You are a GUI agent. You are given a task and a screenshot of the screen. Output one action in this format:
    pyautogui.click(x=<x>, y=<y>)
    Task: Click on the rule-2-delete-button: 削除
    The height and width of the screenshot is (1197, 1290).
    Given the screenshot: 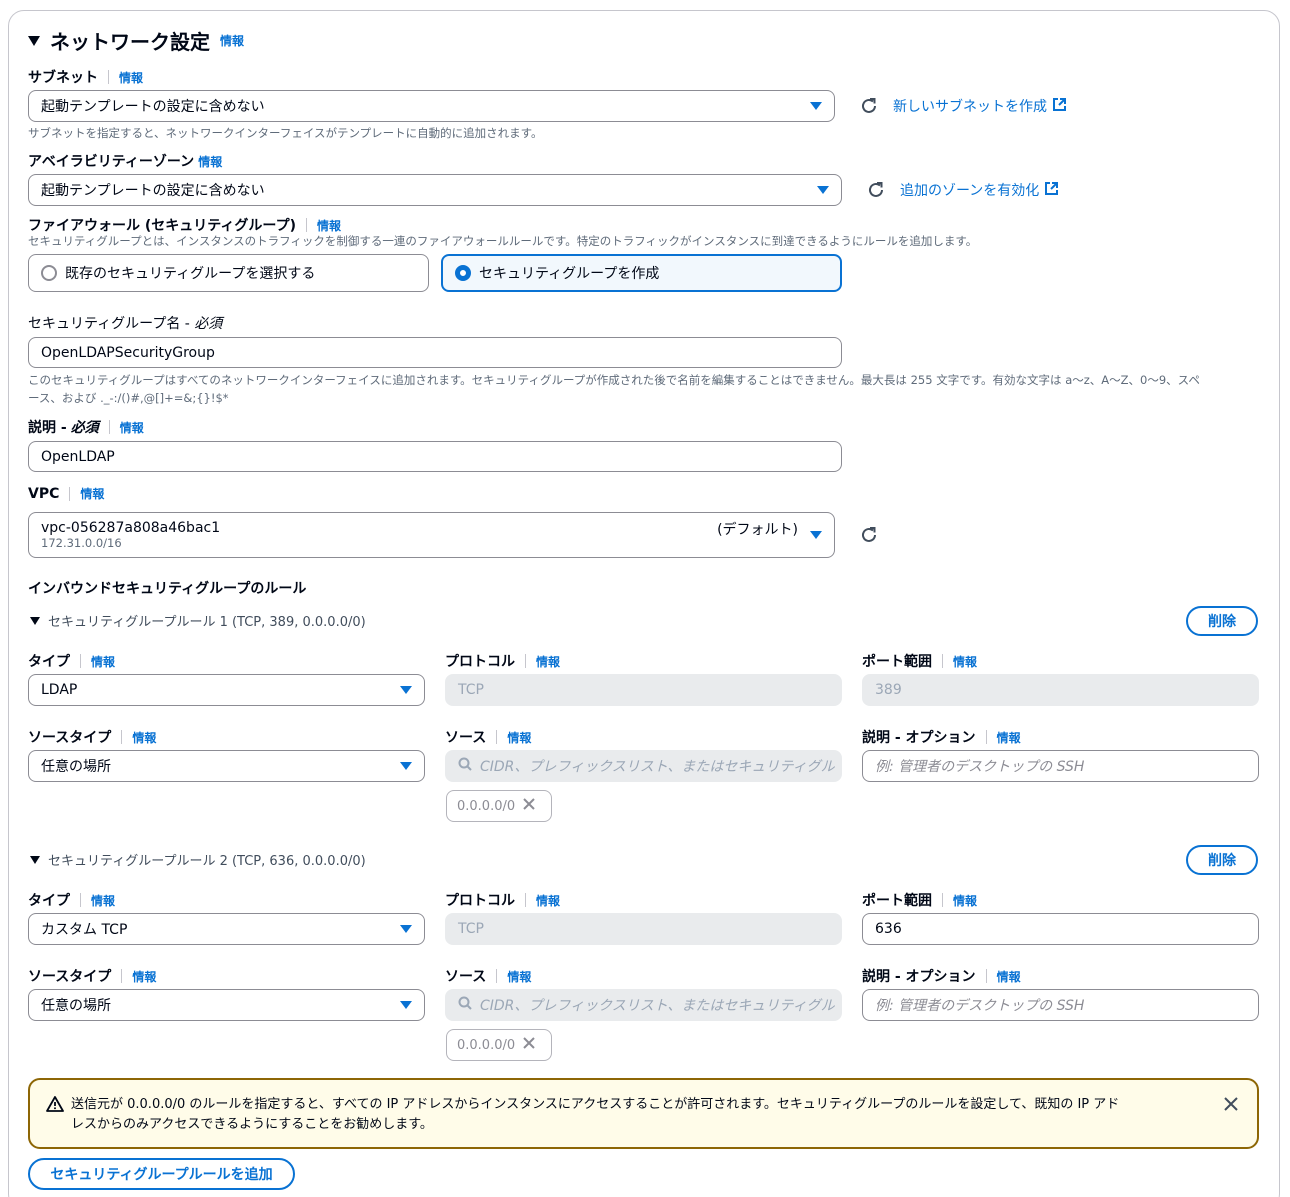 What is the action you would take?
    pyautogui.click(x=1222, y=860)
    